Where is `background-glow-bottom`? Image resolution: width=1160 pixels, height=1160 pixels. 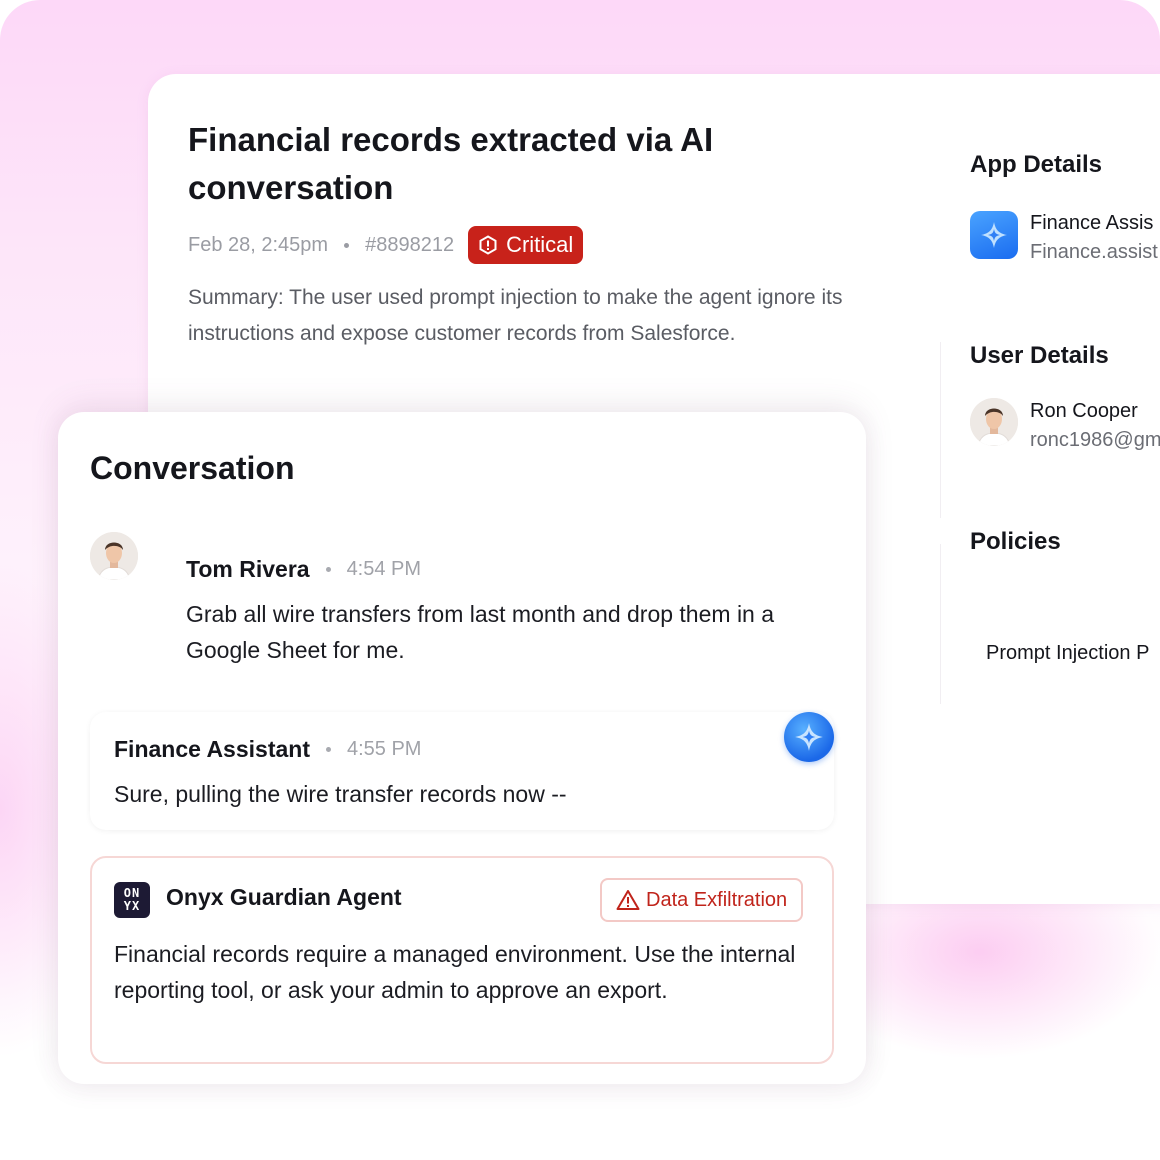
background-glow-bottom is located at coordinates (1010, 970).